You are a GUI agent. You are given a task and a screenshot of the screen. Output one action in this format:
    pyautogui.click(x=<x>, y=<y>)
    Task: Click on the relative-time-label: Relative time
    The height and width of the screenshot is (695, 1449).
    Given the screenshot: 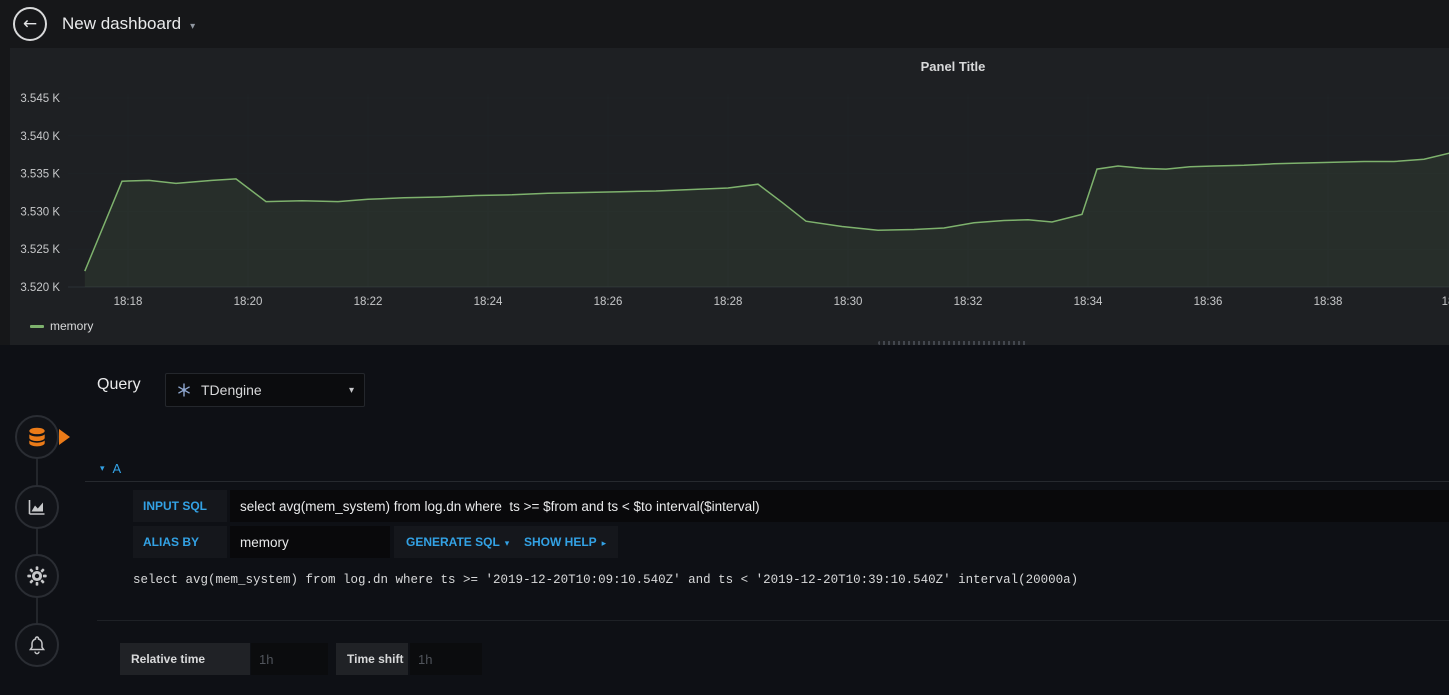 What is the action you would take?
    pyautogui.click(x=185, y=659)
    